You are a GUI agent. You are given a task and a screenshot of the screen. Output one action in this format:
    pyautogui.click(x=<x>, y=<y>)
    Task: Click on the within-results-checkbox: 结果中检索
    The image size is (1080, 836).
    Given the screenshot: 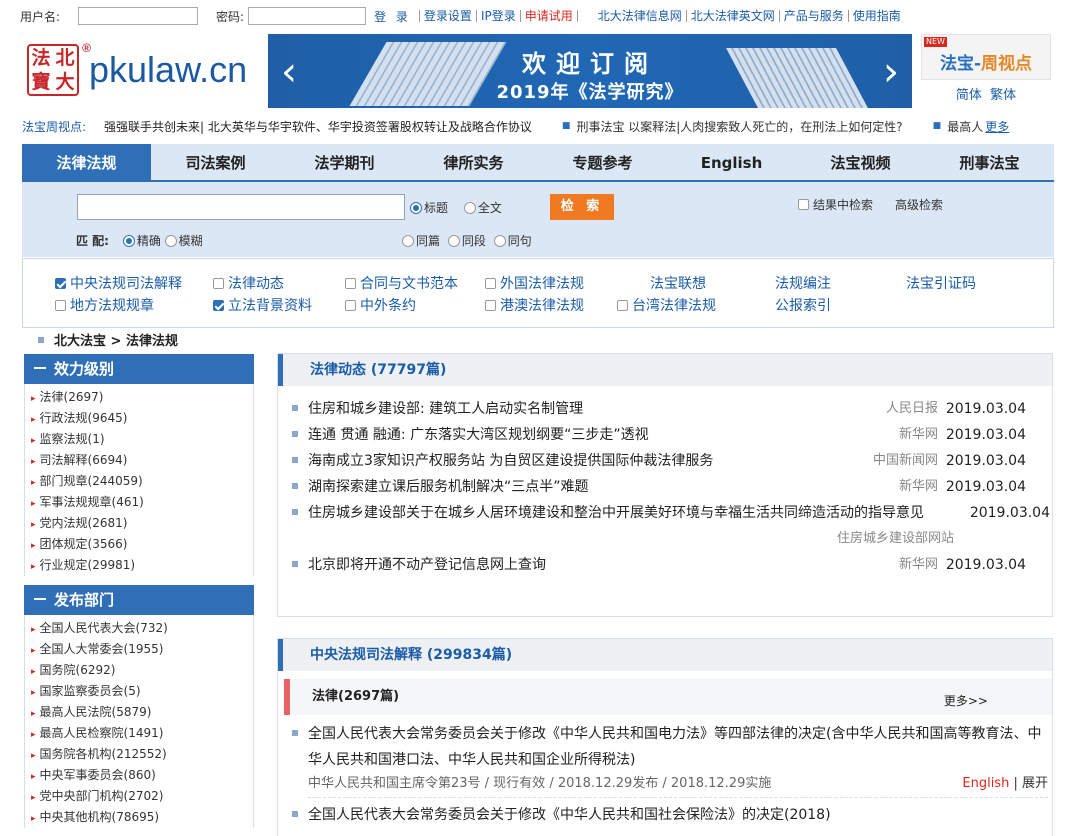 What is the action you would take?
    pyautogui.click(x=835, y=204)
    